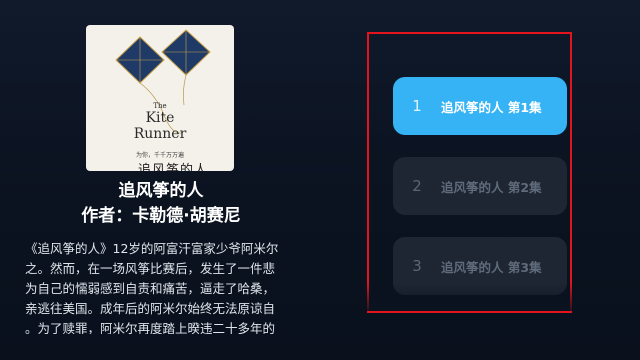 This screenshot has width=640, height=360. What do you see at coordinates (160, 134) in the screenshot?
I see `cover-en-runner: Runner` at bounding box center [160, 134].